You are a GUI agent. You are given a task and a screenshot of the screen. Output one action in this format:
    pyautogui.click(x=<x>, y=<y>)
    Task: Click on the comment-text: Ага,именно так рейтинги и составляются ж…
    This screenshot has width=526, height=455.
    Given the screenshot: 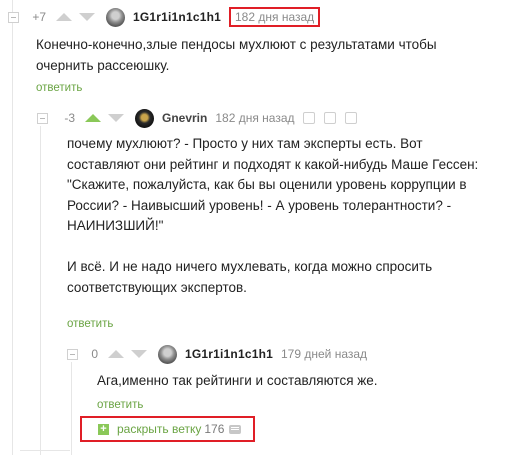 What is the action you would take?
    pyautogui.click(x=302, y=381)
    